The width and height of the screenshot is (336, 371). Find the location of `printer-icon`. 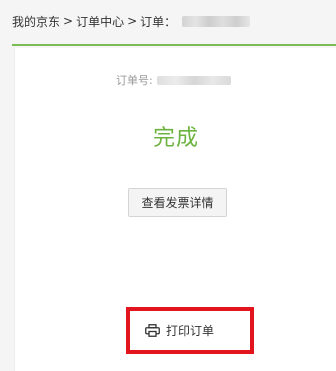

printer-icon is located at coordinates (152, 330).